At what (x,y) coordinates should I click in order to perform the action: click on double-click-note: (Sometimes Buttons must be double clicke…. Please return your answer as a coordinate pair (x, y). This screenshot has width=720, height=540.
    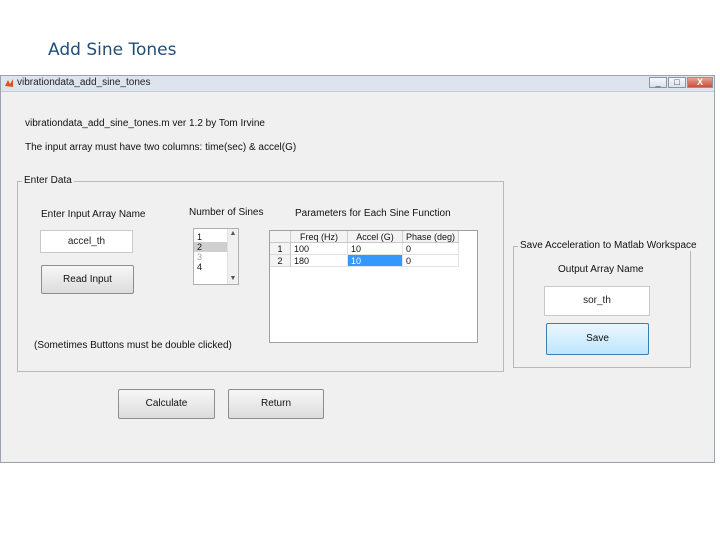
    Looking at the image, I should click on (133, 345).